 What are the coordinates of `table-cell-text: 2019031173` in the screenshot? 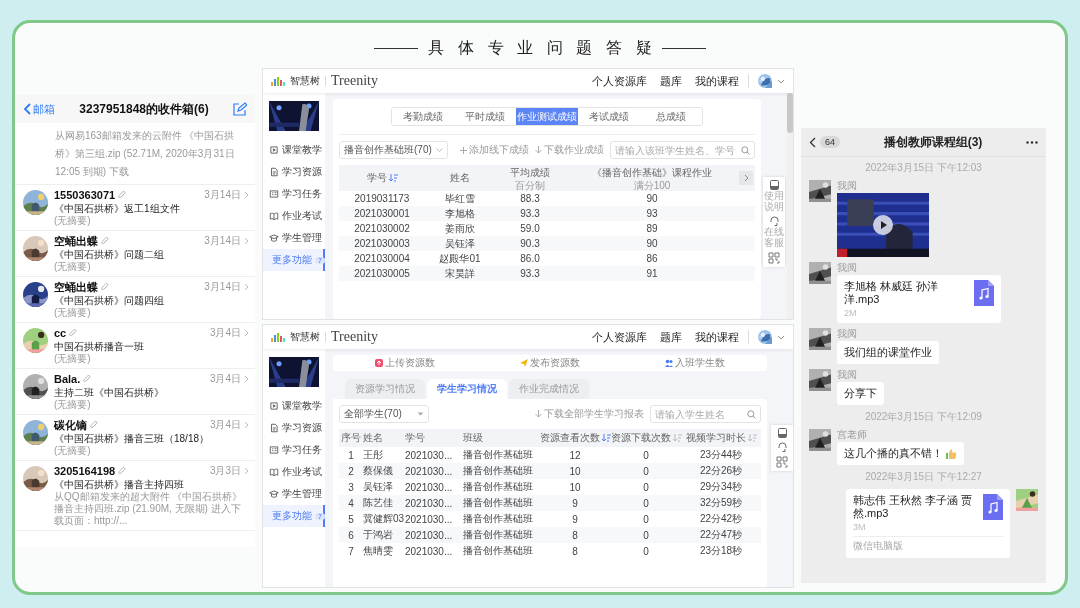 It's located at (382, 198).